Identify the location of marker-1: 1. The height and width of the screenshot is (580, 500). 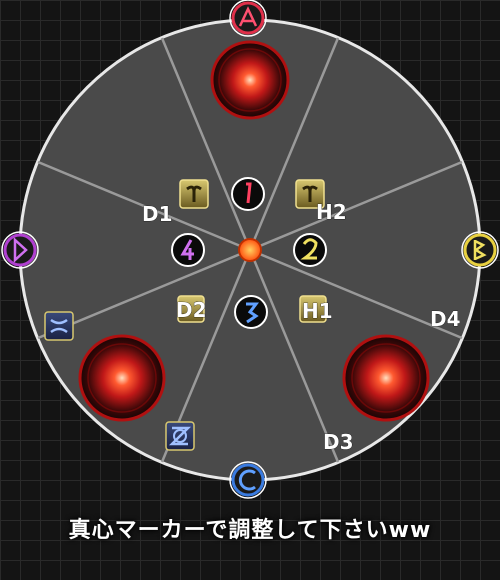
(248, 194).